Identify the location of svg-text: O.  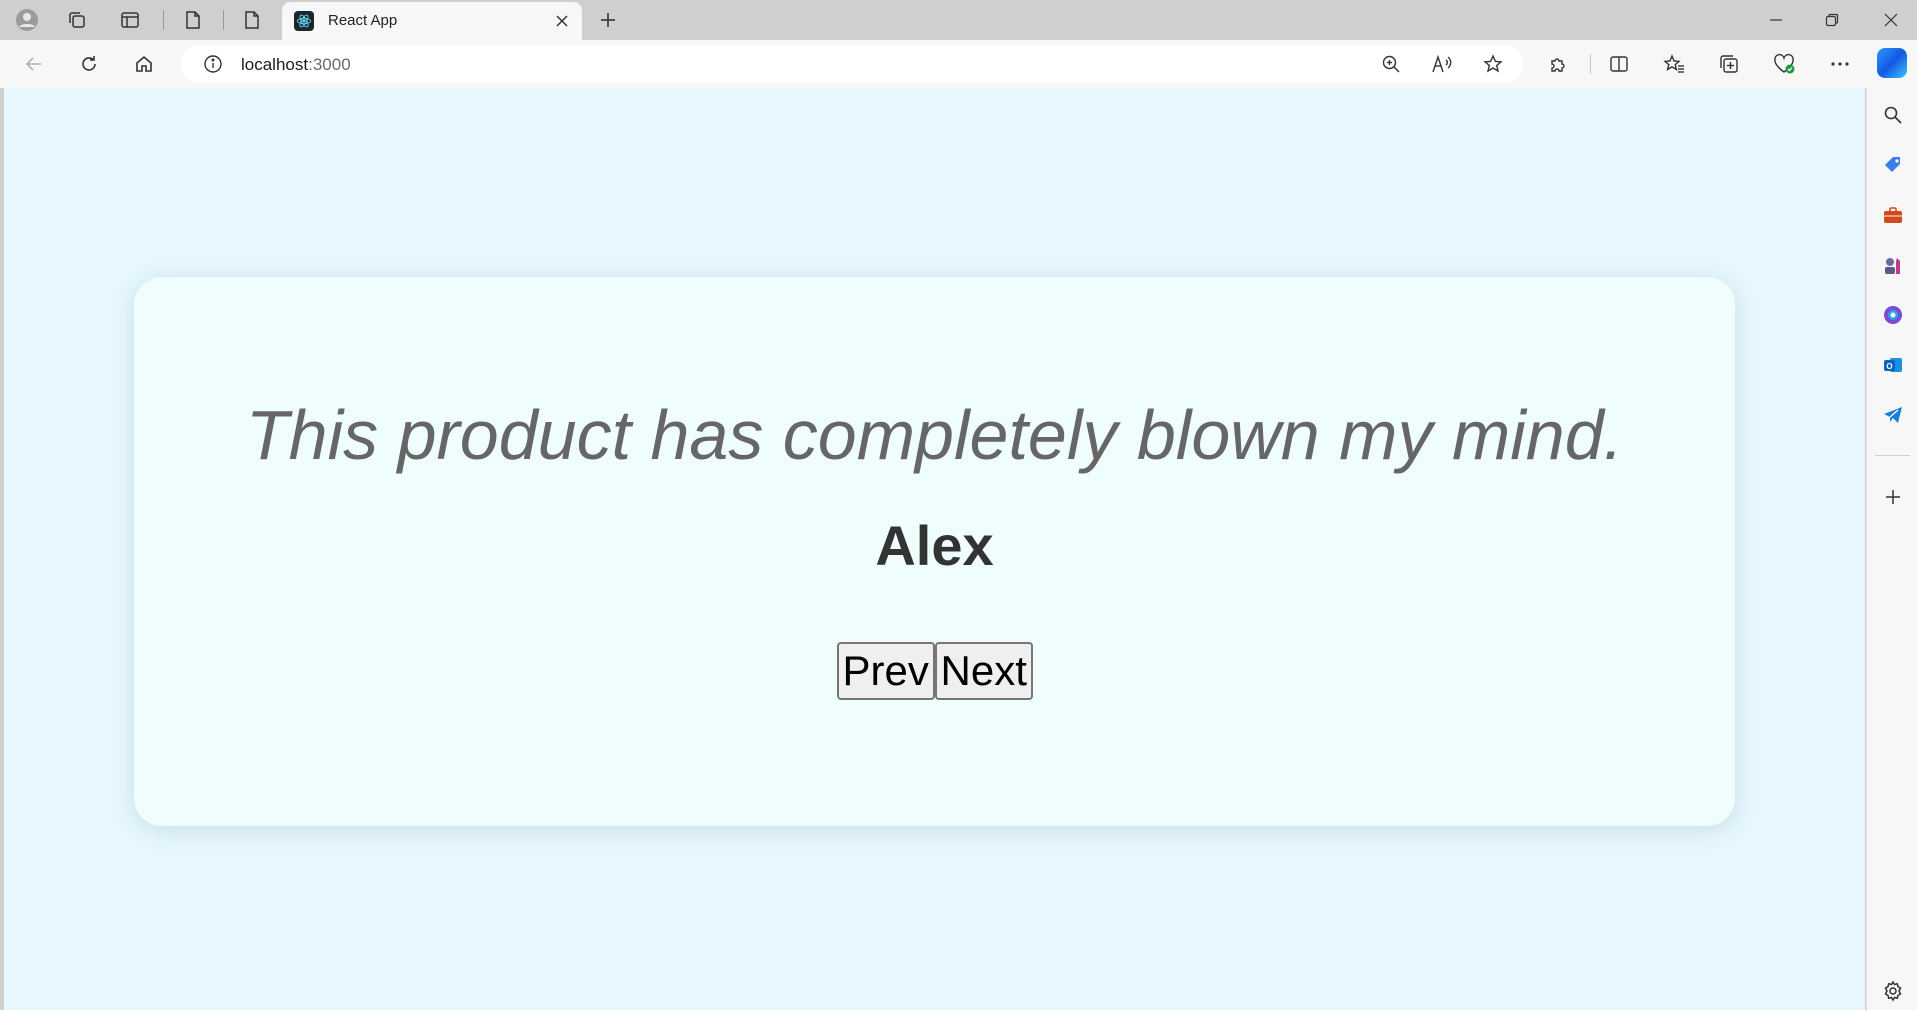
(1889, 366).